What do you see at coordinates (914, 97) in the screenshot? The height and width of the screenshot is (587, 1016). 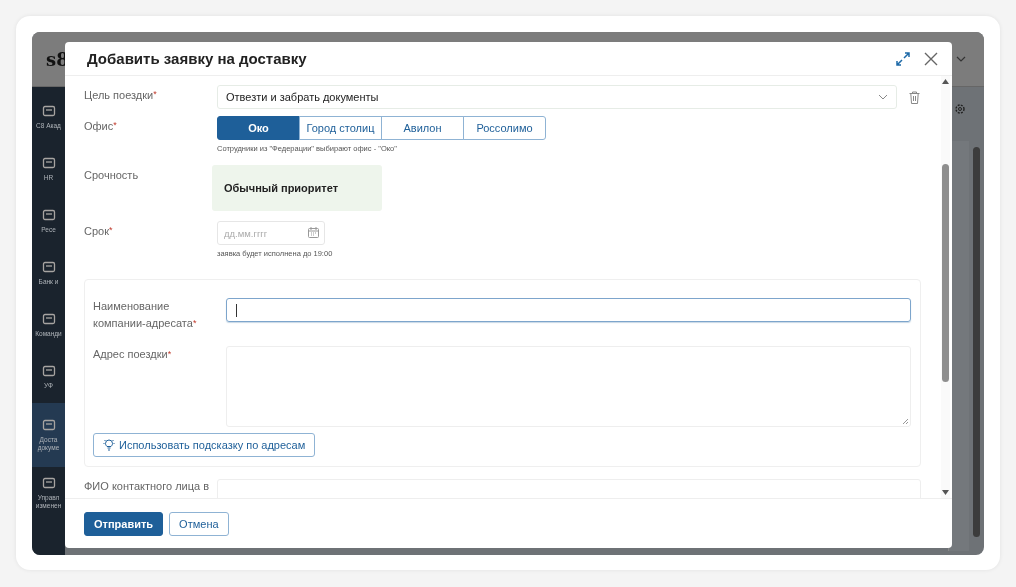 I see `trash-icon` at bounding box center [914, 97].